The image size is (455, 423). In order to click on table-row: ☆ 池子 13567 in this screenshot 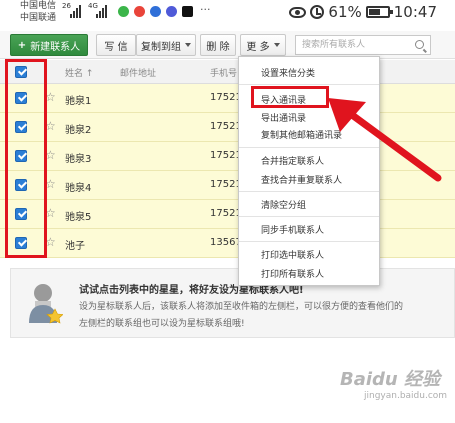, I will do `click(227, 243)`.